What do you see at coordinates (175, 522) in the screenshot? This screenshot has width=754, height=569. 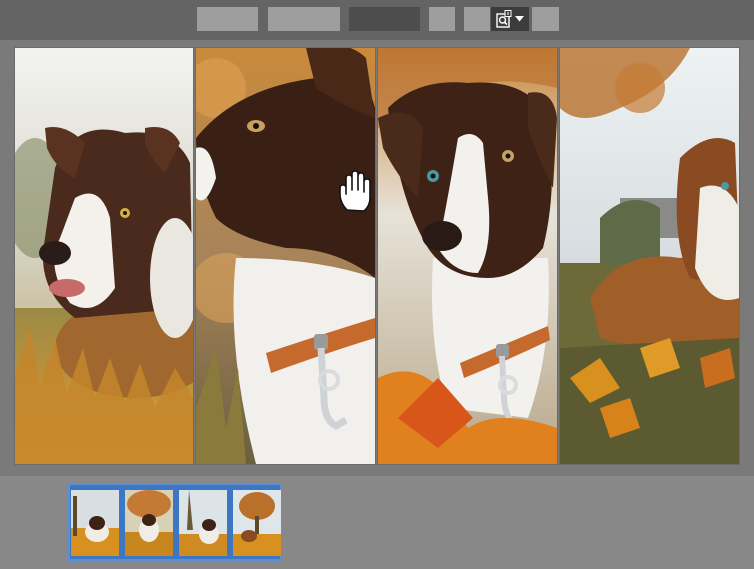 I see `filmstrip-selected` at bounding box center [175, 522].